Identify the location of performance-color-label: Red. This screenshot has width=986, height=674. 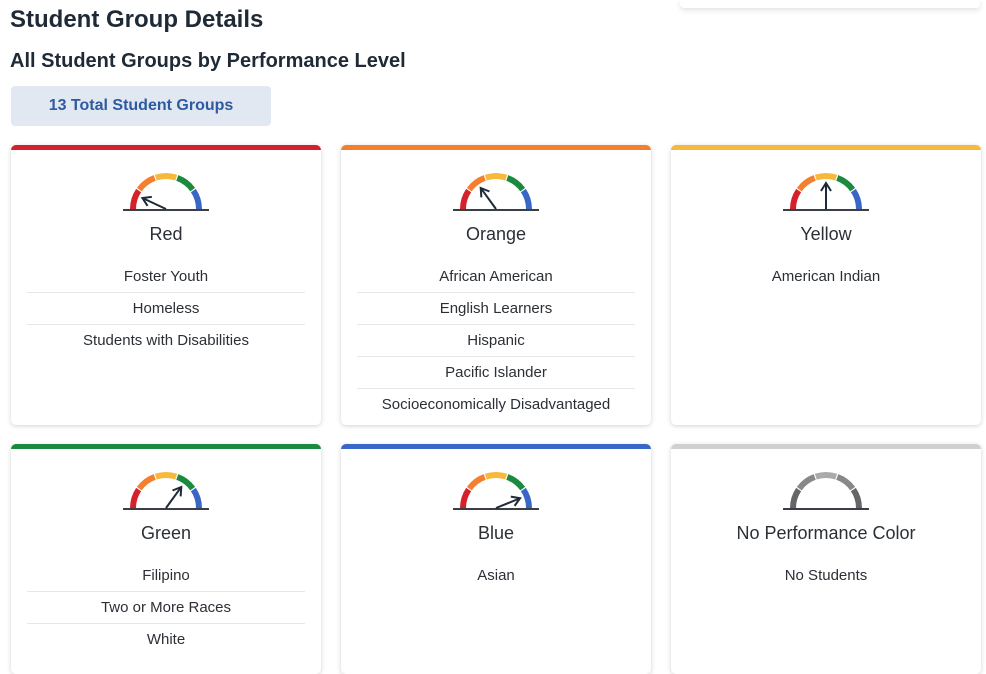
(166, 234).